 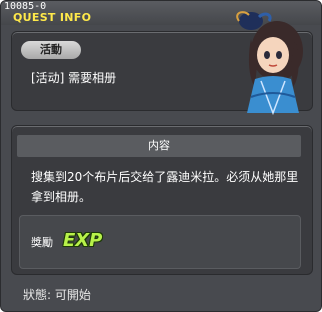 I want to click on reward-label: 獎勵, so click(x=42, y=242).